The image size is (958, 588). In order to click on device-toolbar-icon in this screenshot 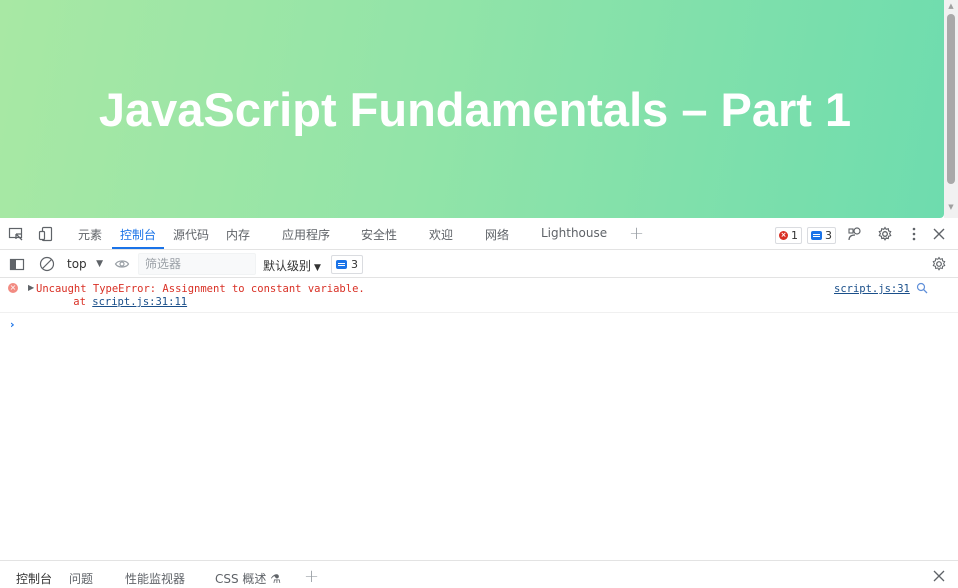, I will do `click(46, 234)`.